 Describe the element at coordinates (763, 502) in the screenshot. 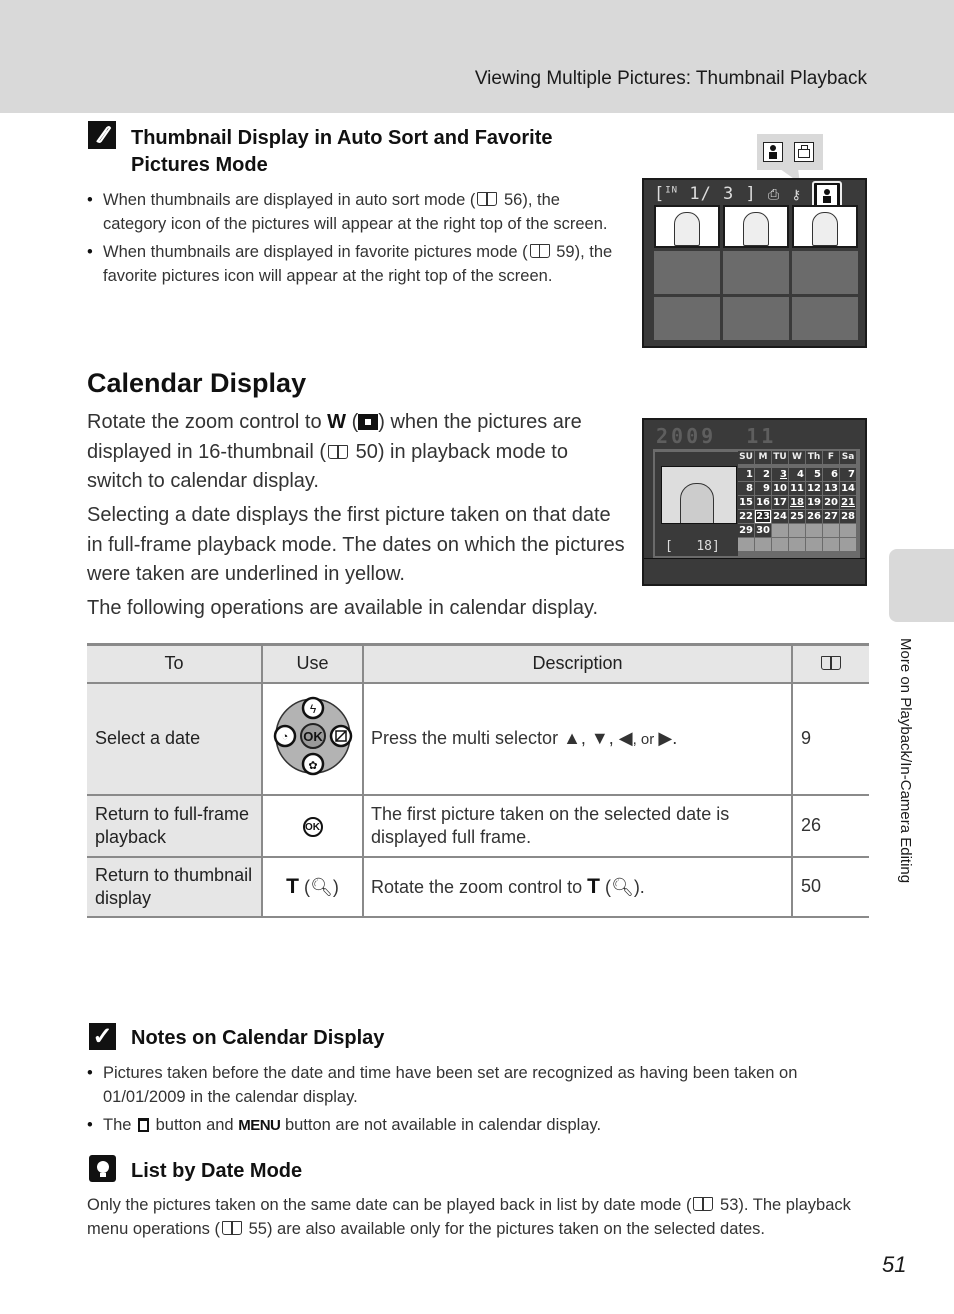

I see `calendar-day: 16` at that location.